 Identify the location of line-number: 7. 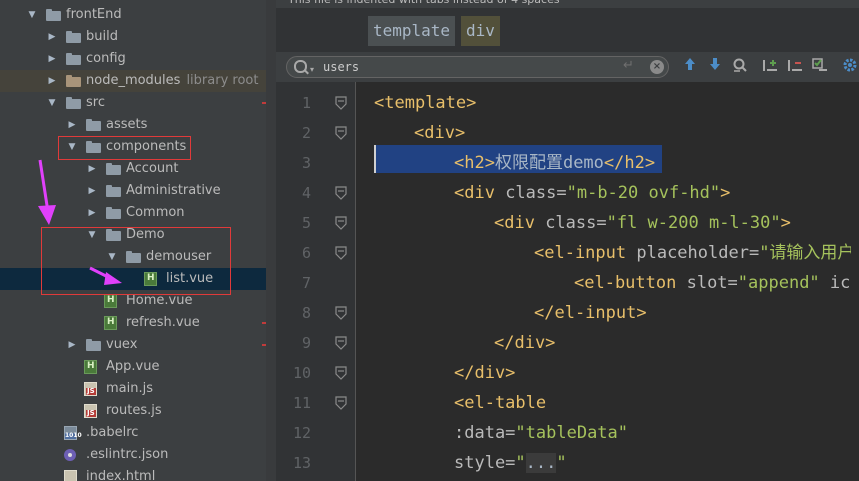
(306, 283).